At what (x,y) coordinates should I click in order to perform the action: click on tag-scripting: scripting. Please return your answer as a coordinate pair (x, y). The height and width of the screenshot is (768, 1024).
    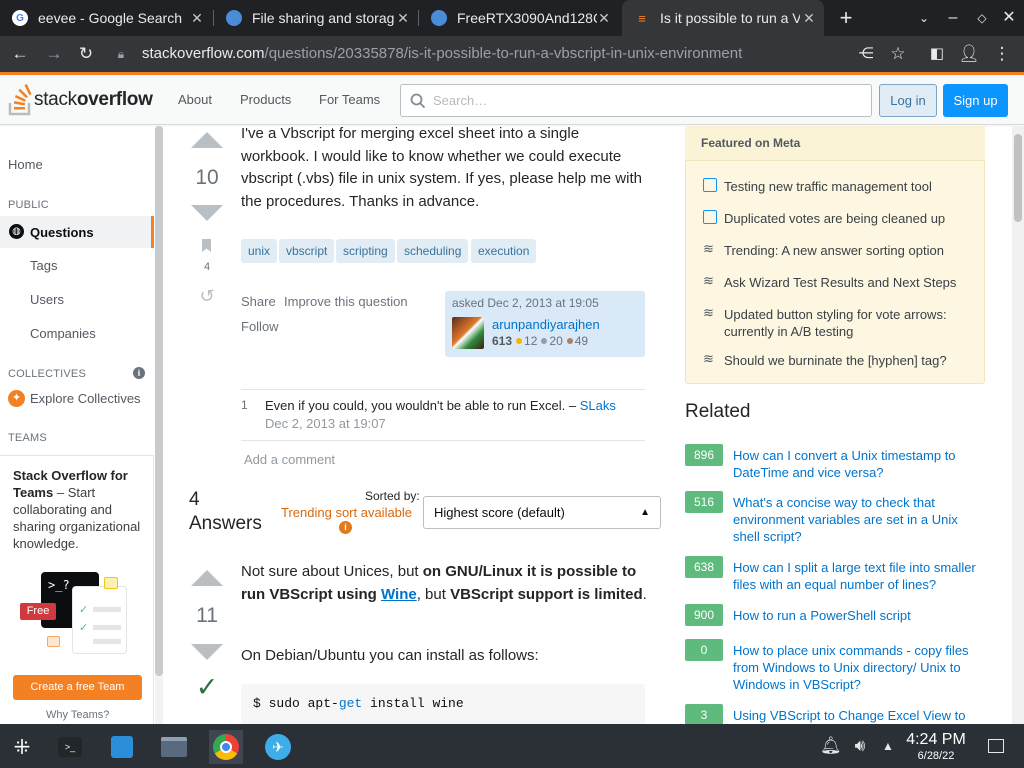
    Looking at the image, I should click on (365, 251).